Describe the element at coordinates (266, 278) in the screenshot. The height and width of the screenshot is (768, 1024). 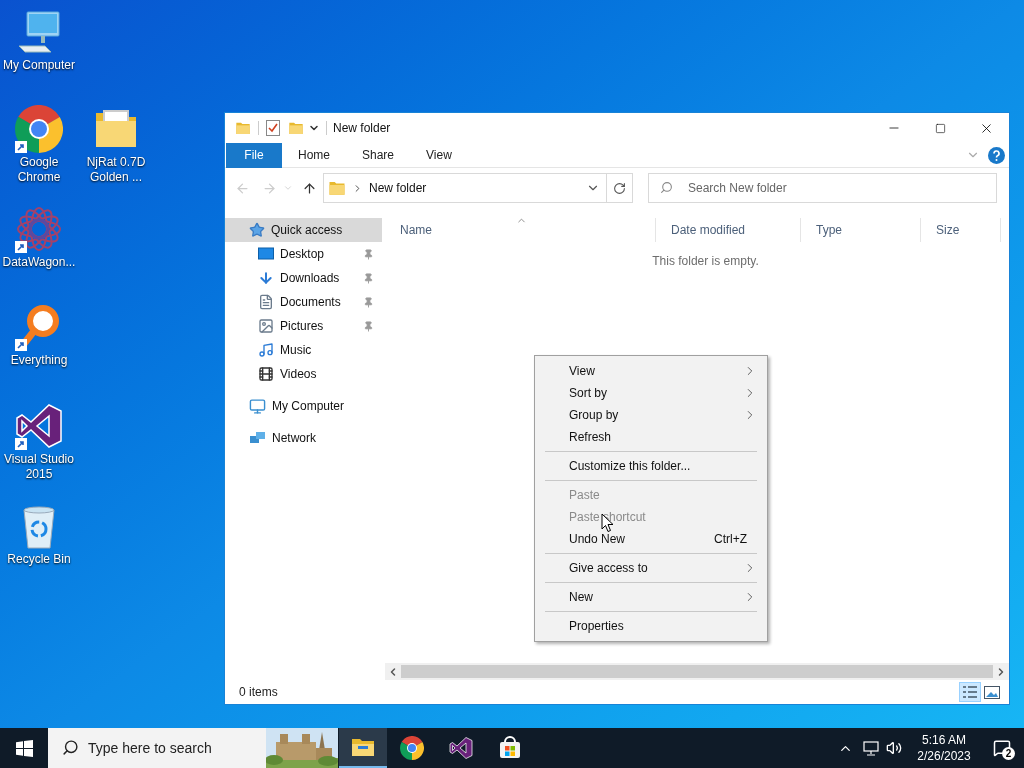
I see `download-icon` at that location.